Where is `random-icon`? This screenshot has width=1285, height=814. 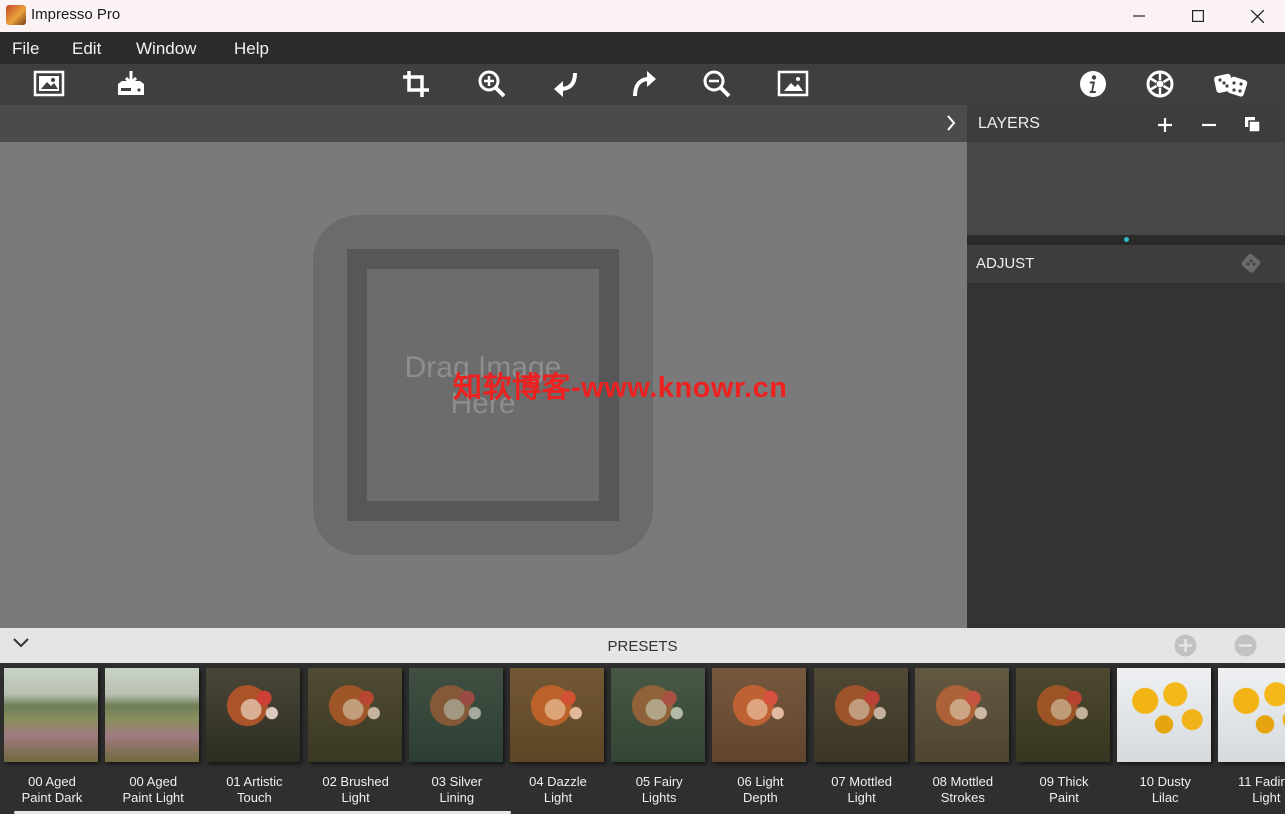 random-icon is located at coordinates (1231, 85).